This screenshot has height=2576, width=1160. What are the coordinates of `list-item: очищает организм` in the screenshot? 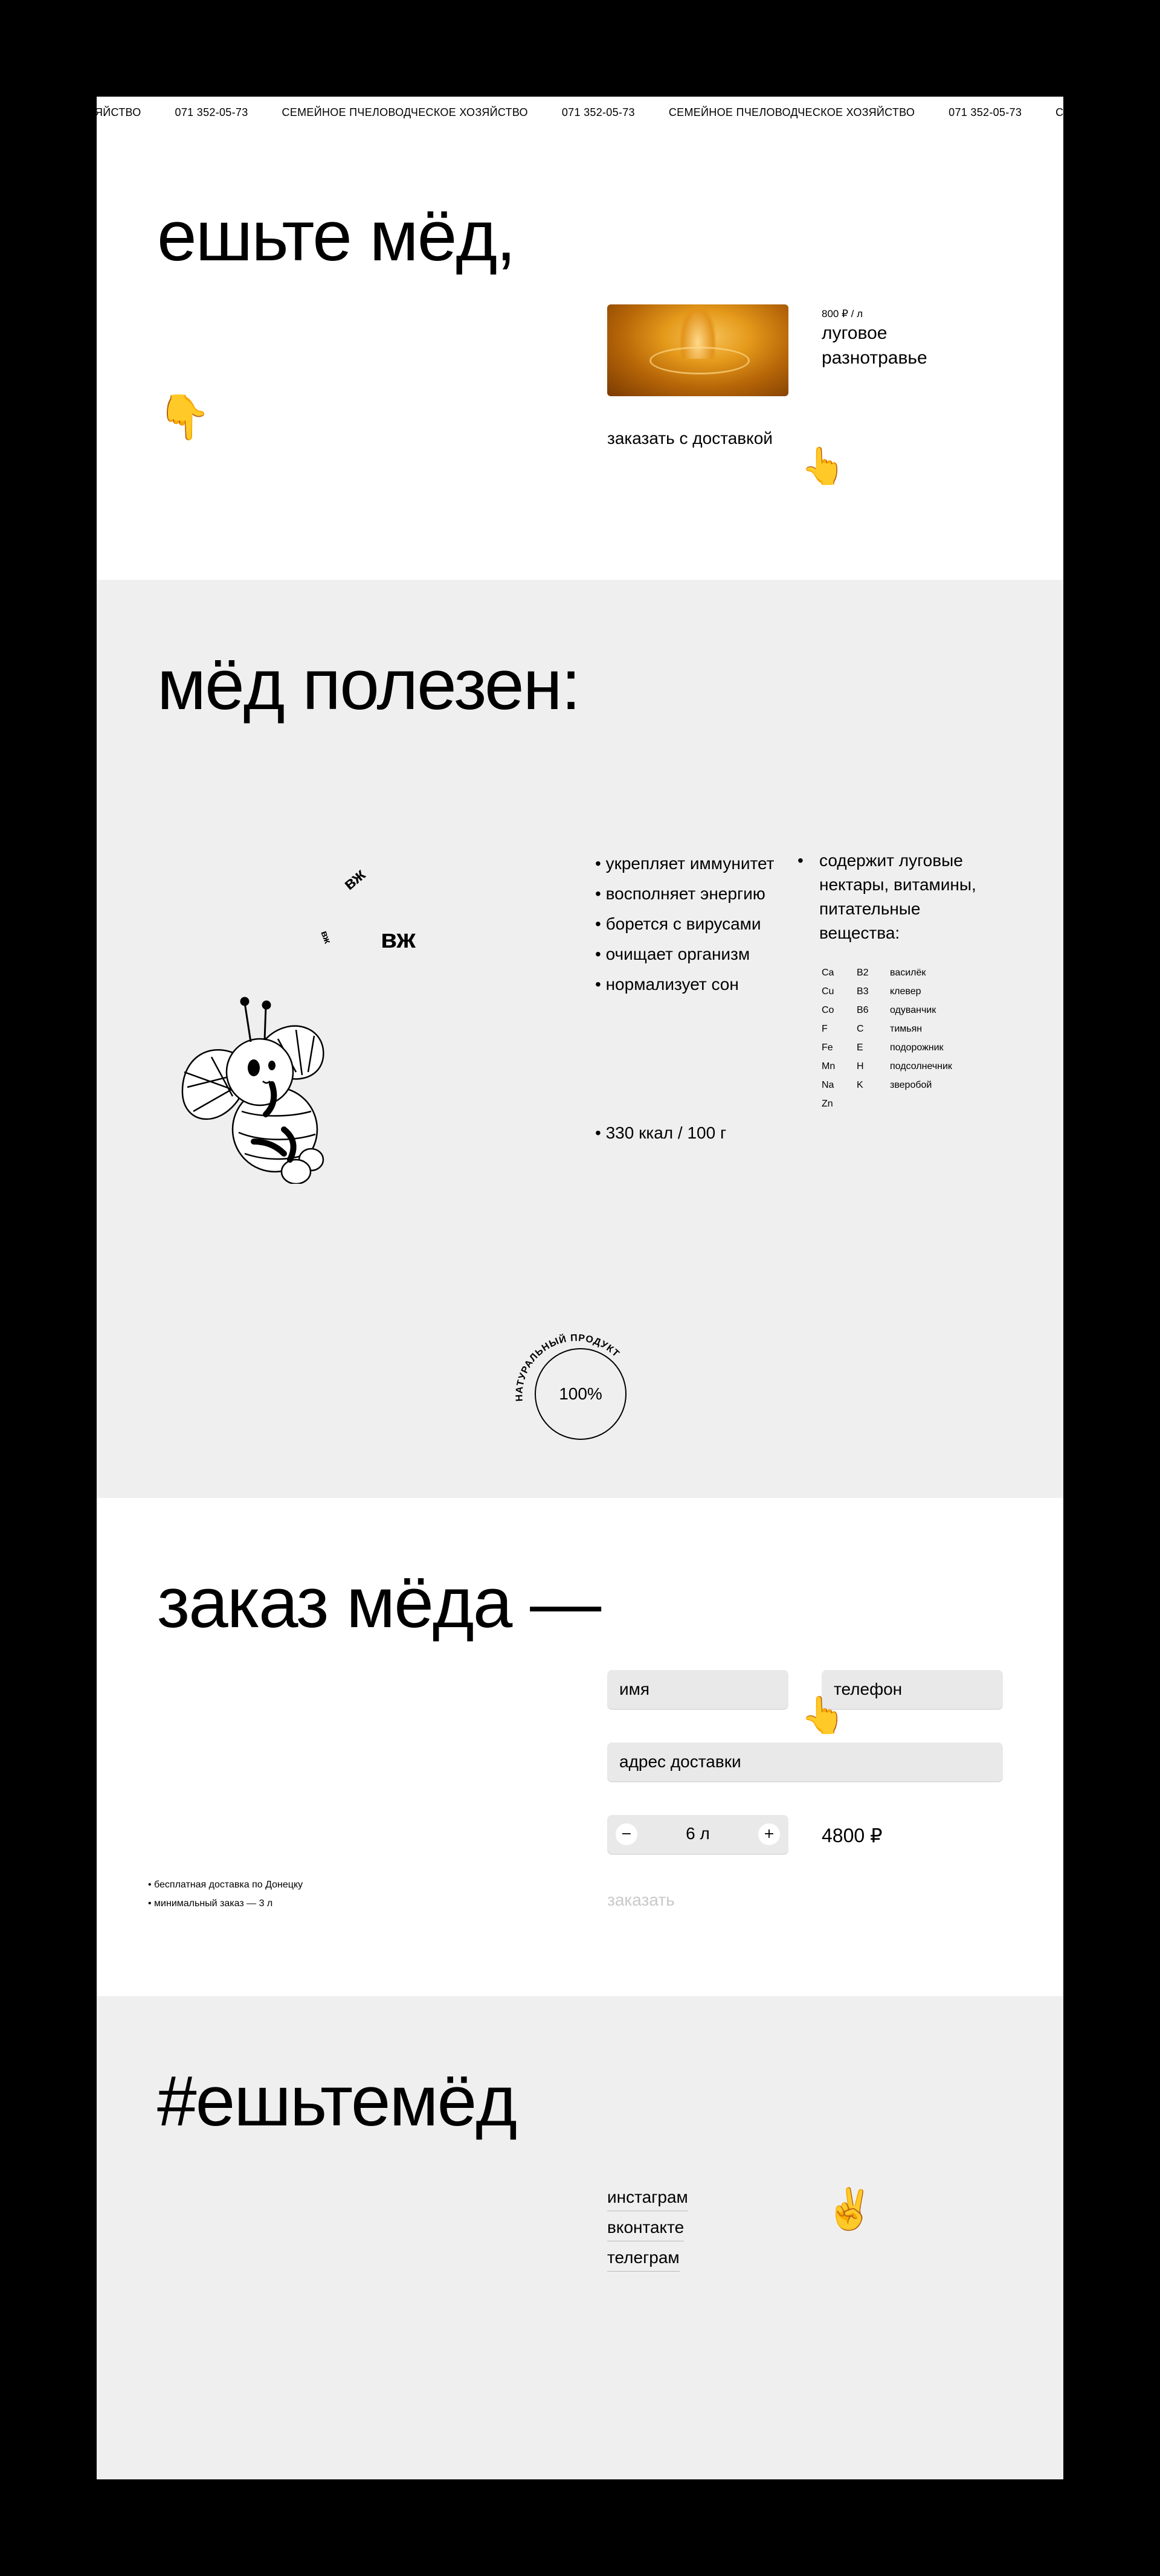 It's located at (684, 954).